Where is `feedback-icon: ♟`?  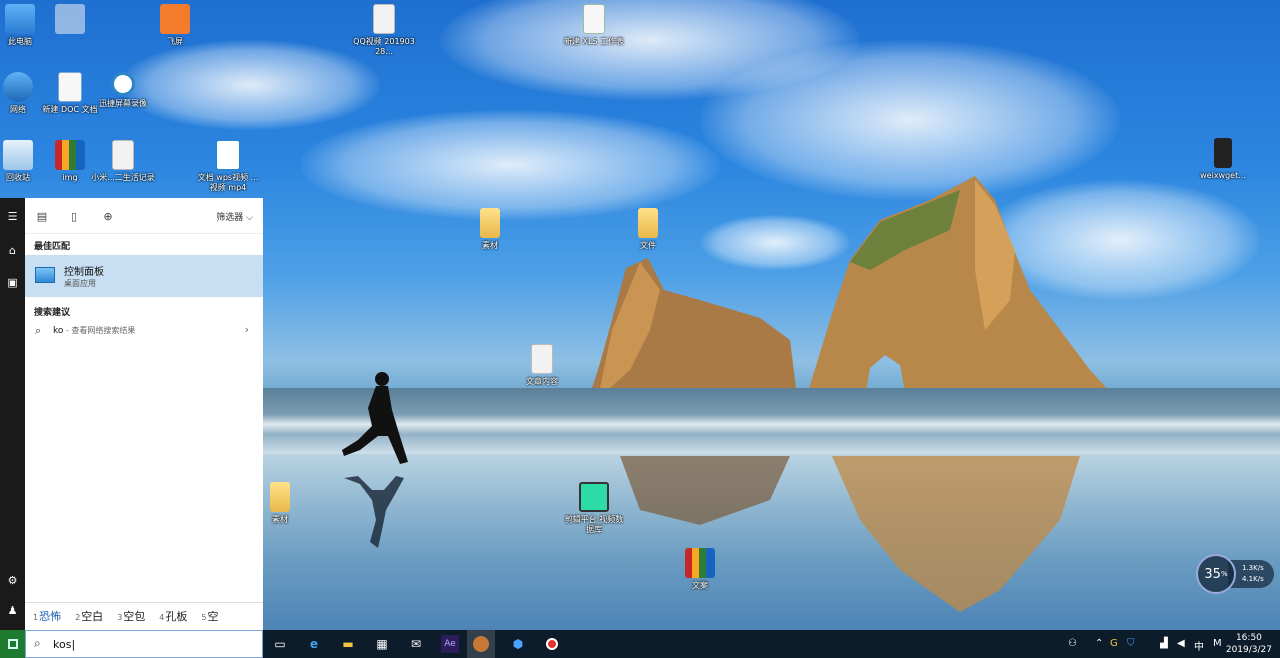 feedback-icon: ♟ is located at coordinates (12, 610).